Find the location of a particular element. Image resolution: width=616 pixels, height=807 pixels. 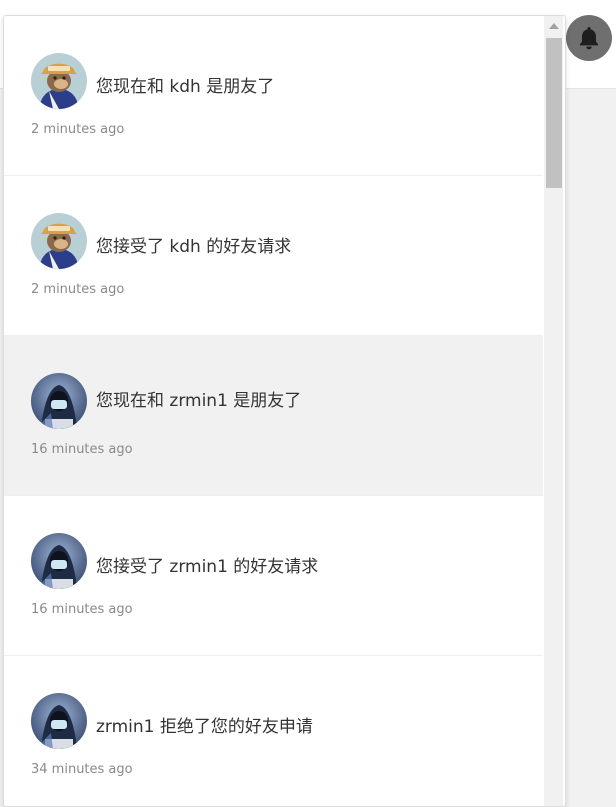

scroll-up-arrow-icon is located at coordinates (554, 26).